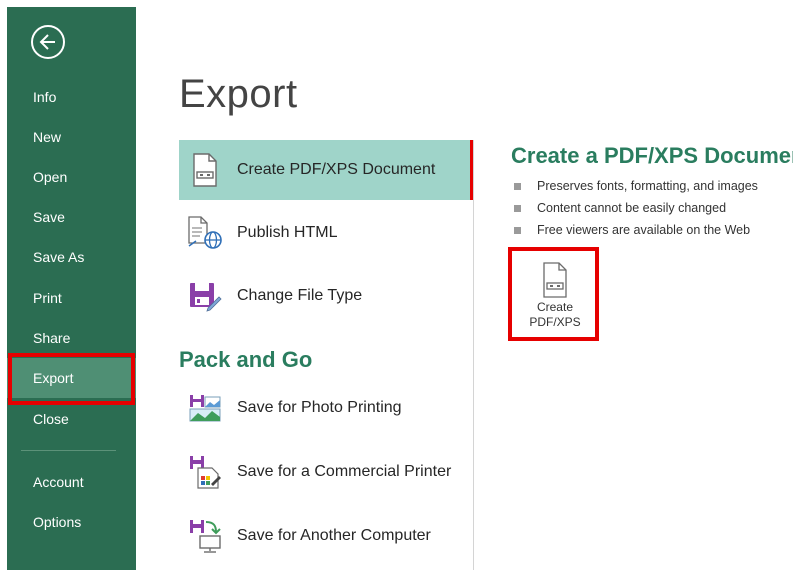 The width and height of the screenshot is (793, 570). I want to click on option-save-another-computer: Save for Another Computer, so click(324, 536).